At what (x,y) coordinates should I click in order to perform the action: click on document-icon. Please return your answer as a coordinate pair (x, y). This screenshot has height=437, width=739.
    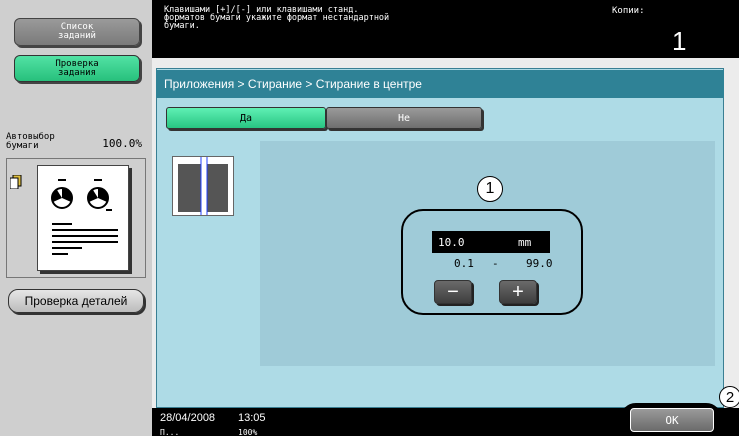
    Looking at the image, I should click on (16, 182).